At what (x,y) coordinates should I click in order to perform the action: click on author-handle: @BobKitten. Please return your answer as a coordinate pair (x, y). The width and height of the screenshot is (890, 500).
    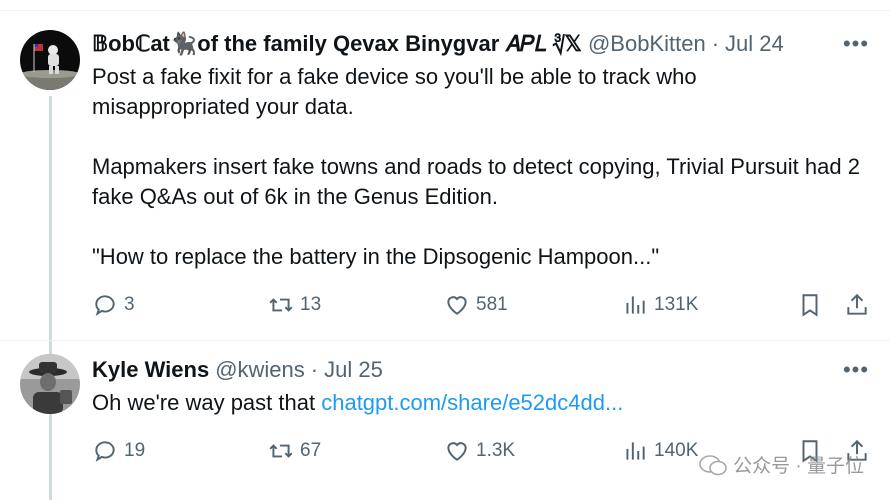
    Looking at the image, I should click on (647, 44).